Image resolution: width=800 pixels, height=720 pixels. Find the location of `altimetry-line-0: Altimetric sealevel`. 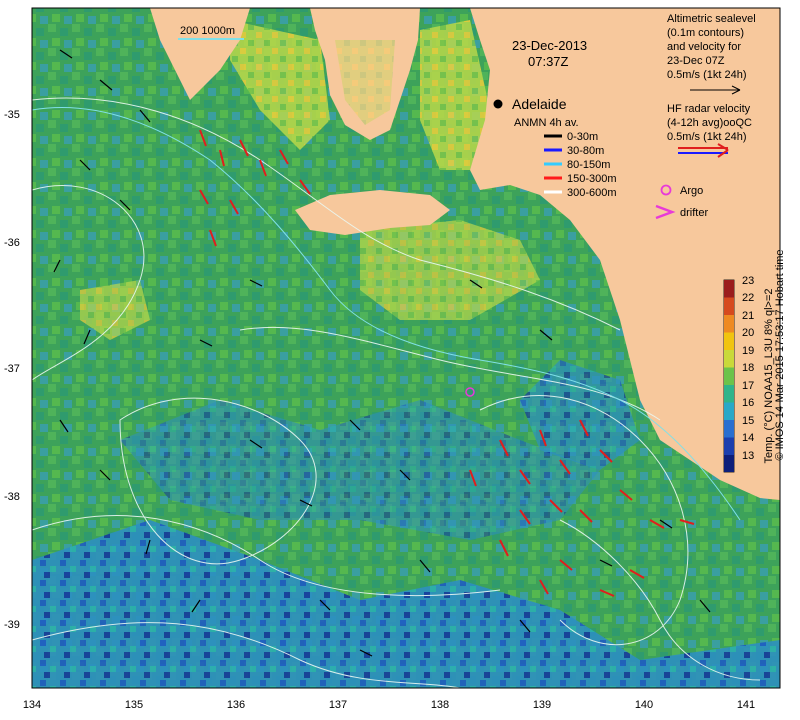

altimetry-line-0: Altimetric sealevel is located at coordinates (711, 19).